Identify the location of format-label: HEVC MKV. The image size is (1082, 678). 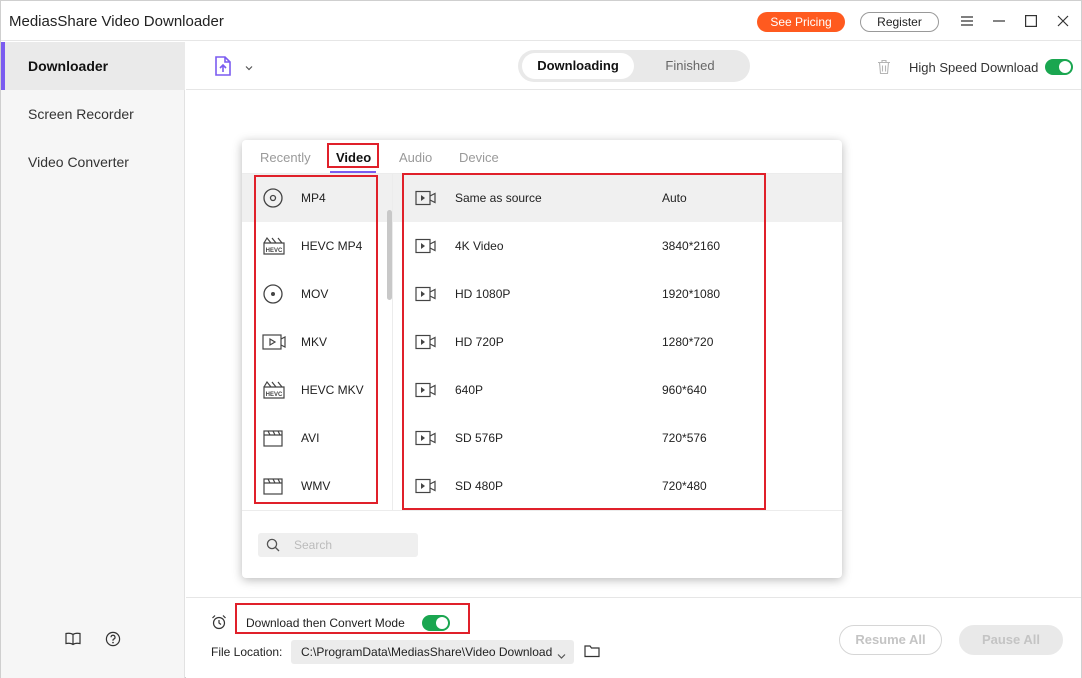
(332, 390).